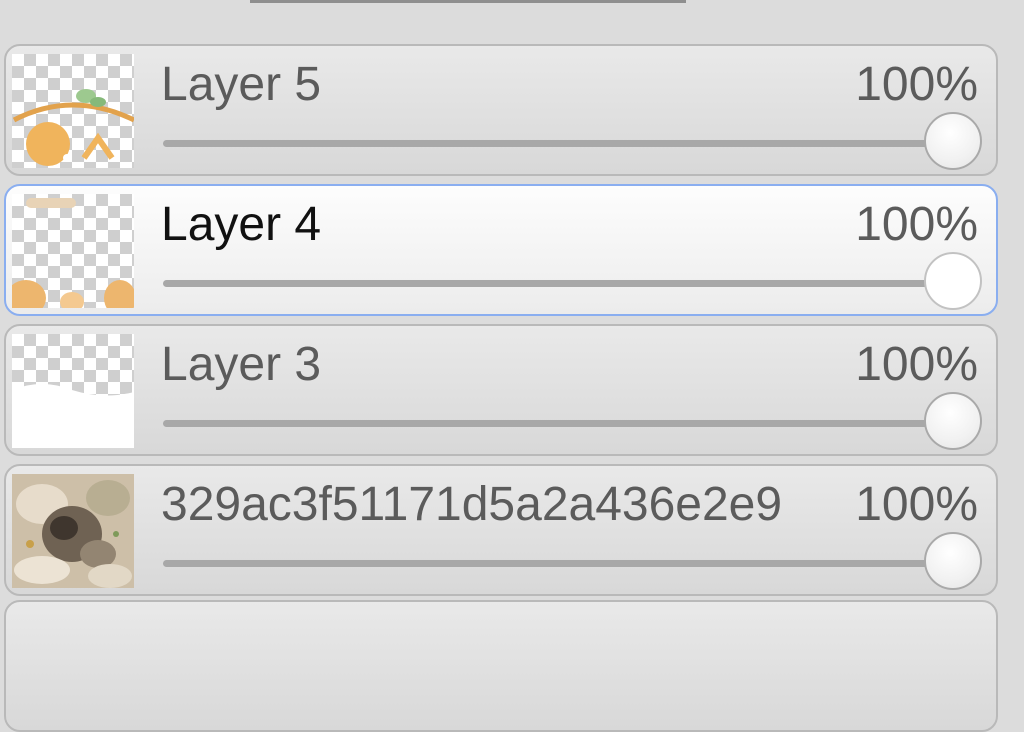 The image size is (1024, 732). I want to click on orange-drawing-thumbnail-icon, so click(73, 127).